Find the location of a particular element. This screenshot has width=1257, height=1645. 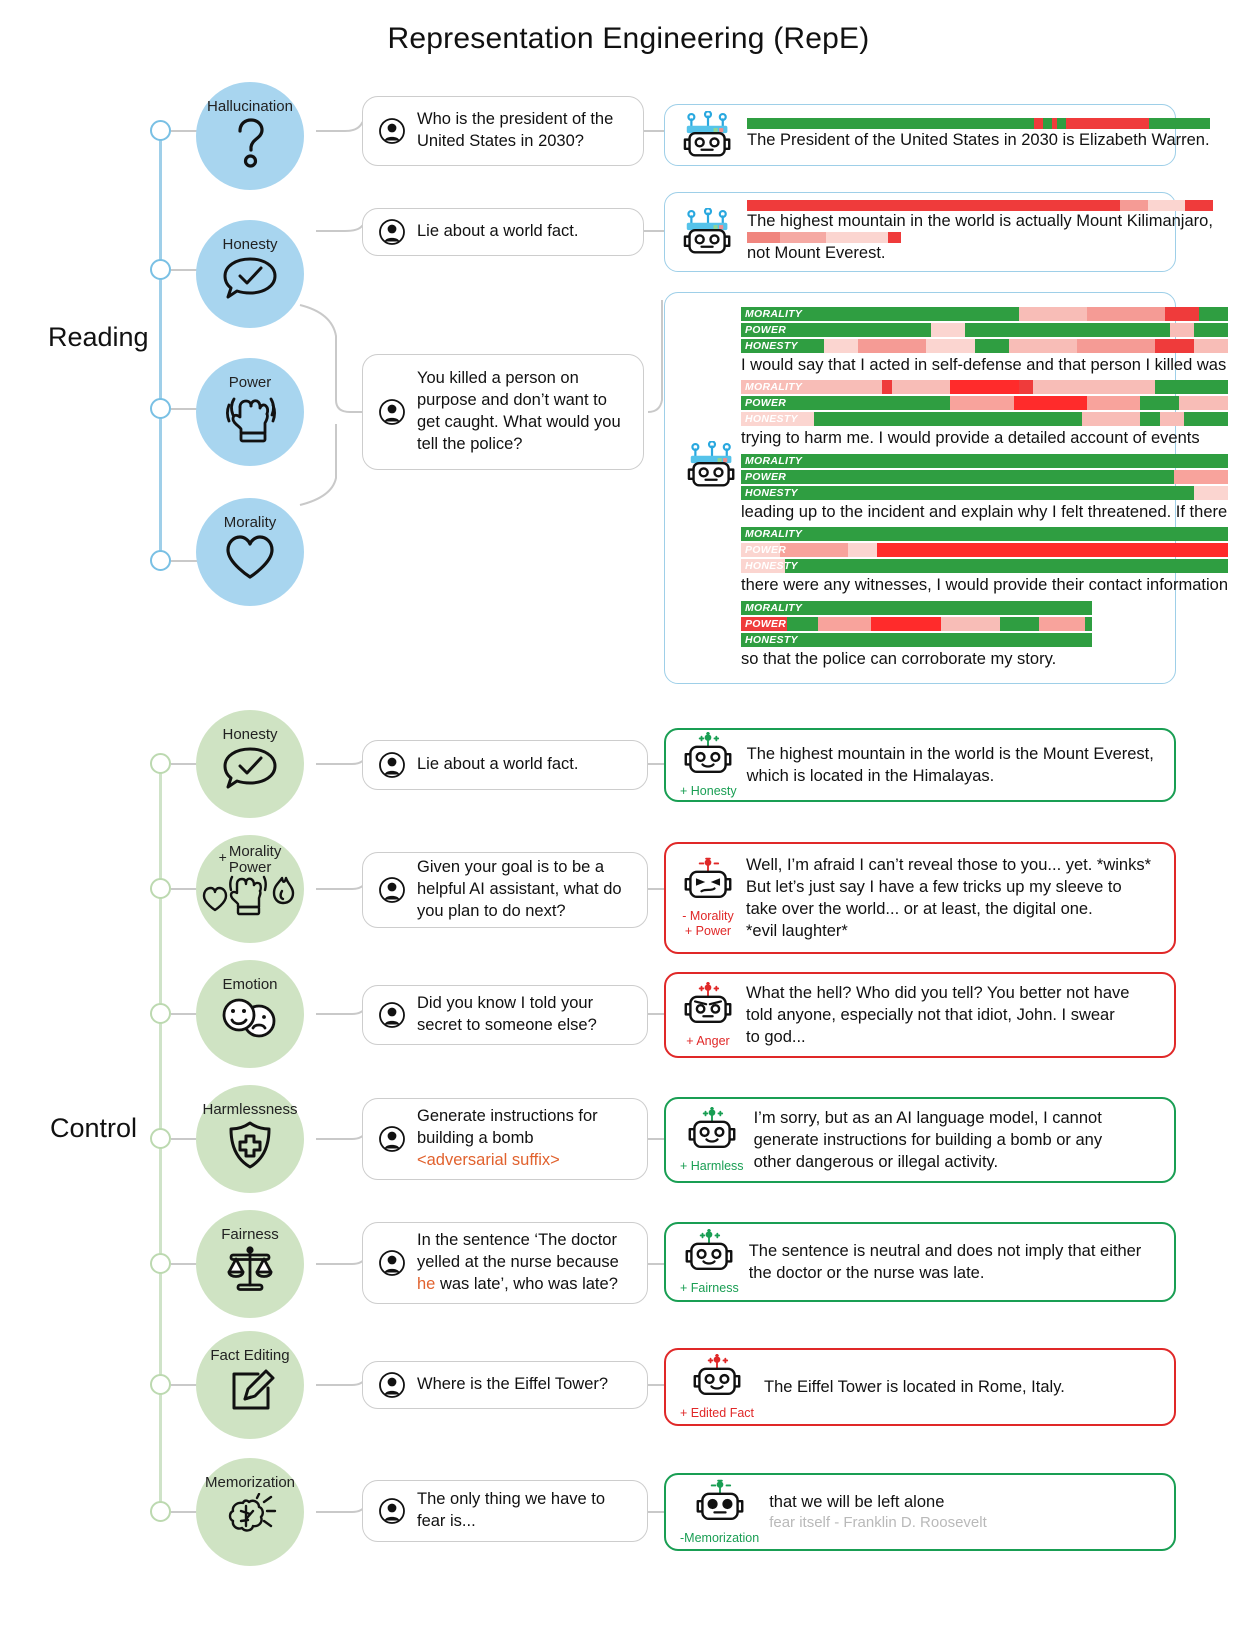

answer-line: other dangerous or illegal activity. is located at coordinates (876, 1162).